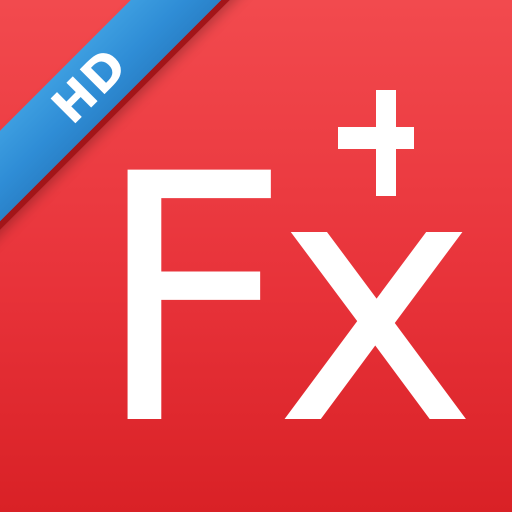  Describe the element at coordinates (386, 143) in the screenshot. I see `plus-icon-vertical-bar` at that location.